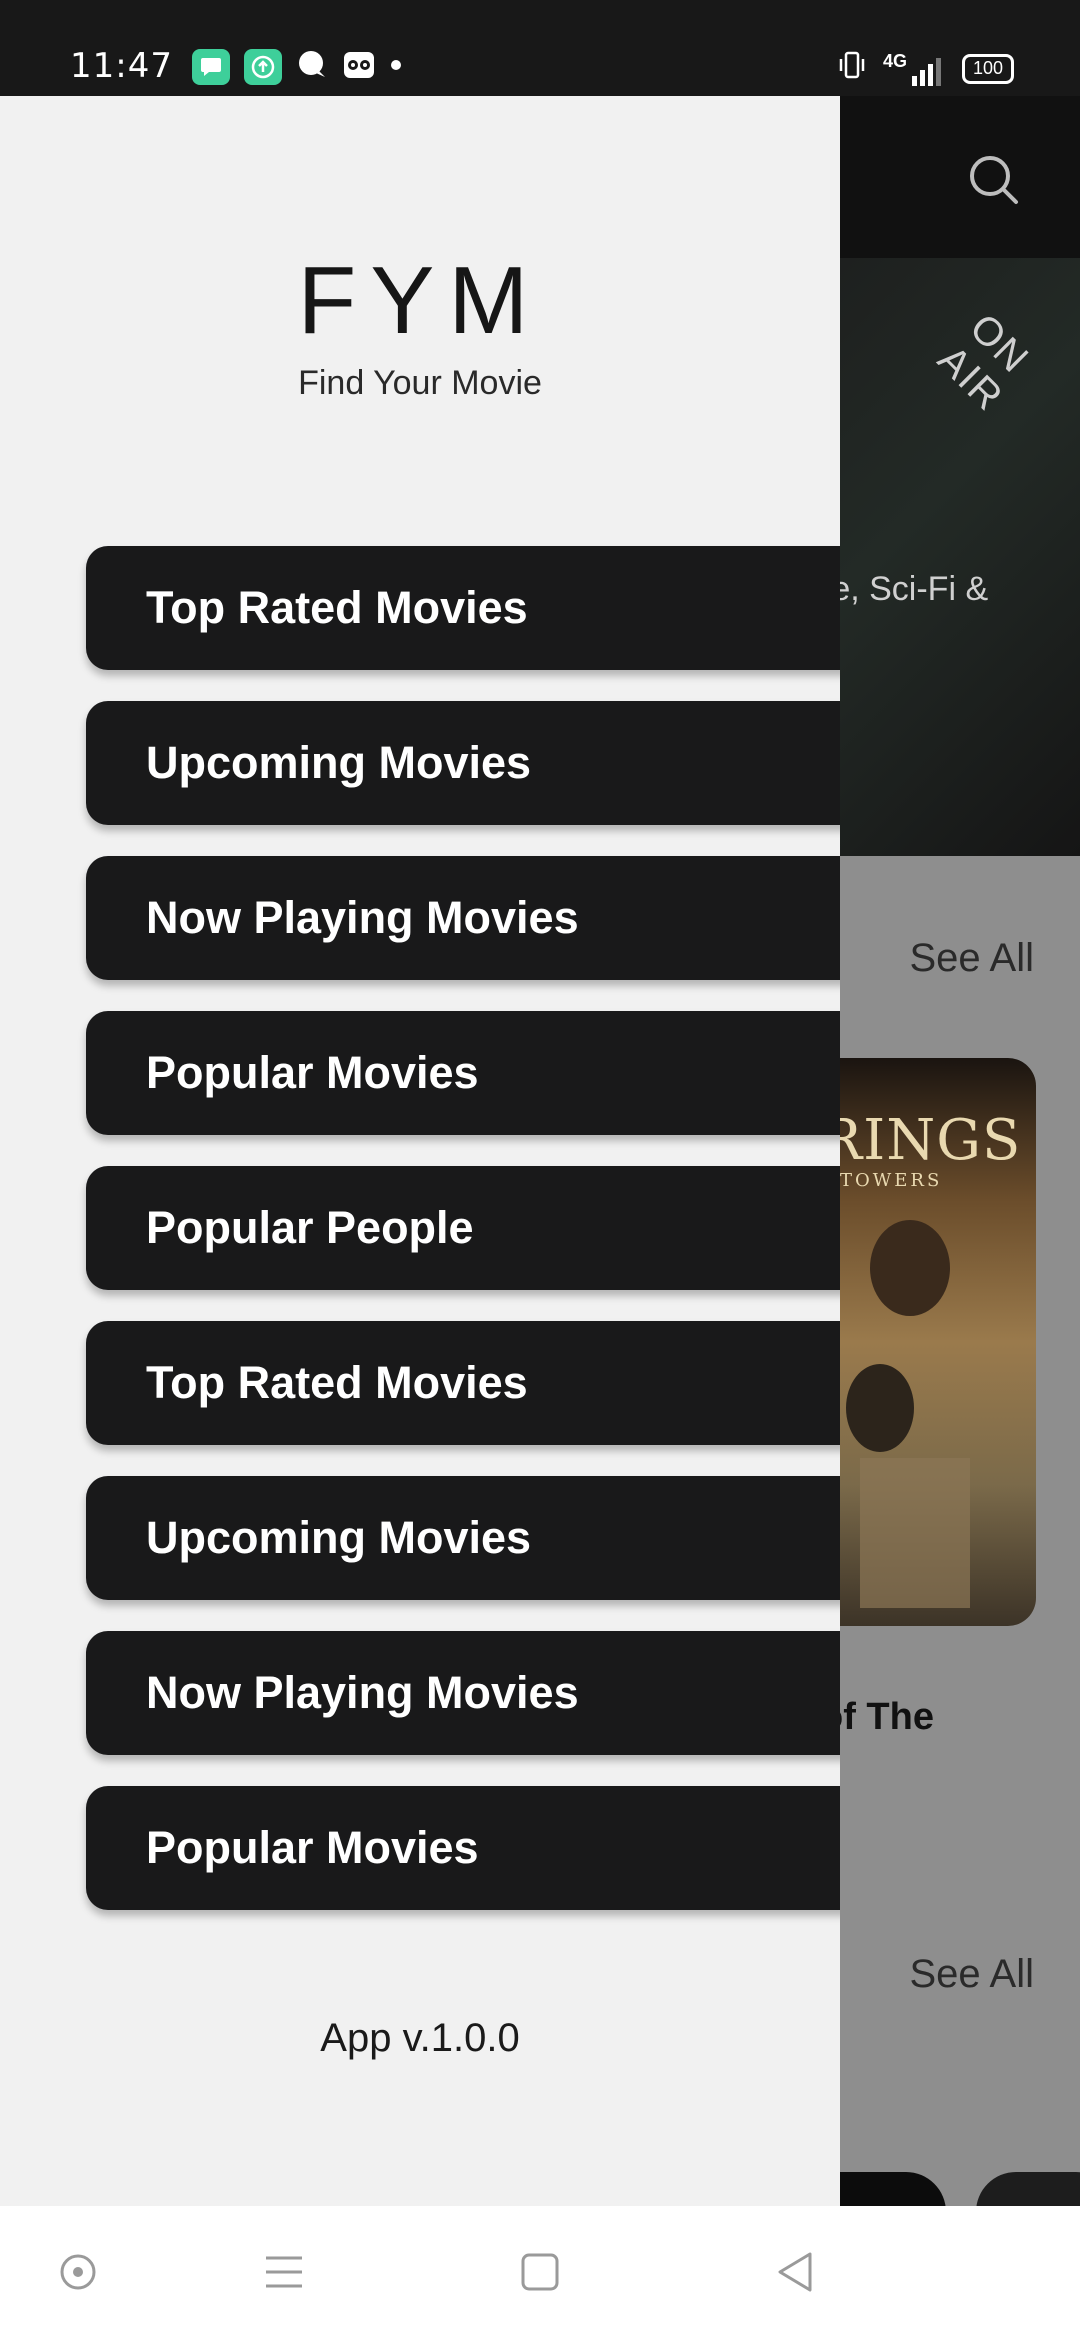 Image resolution: width=1080 pixels, height=2340 pixels. What do you see at coordinates (284, 2274) in the screenshot?
I see `menu-lines-icon` at bounding box center [284, 2274].